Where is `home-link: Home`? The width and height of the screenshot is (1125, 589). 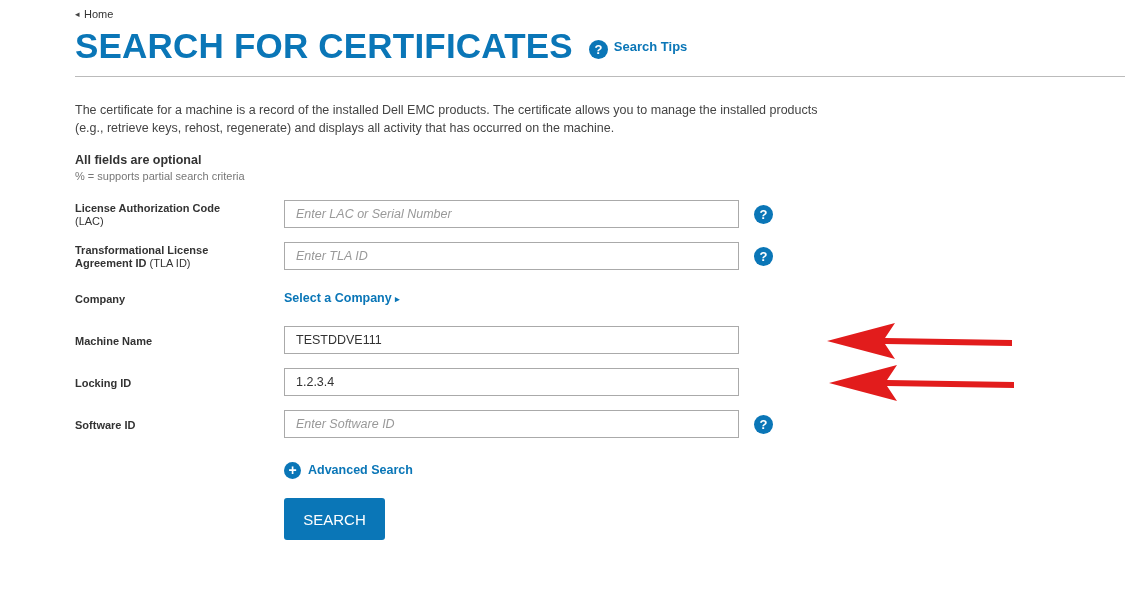 home-link: Home is located at coordinates (99, 14).